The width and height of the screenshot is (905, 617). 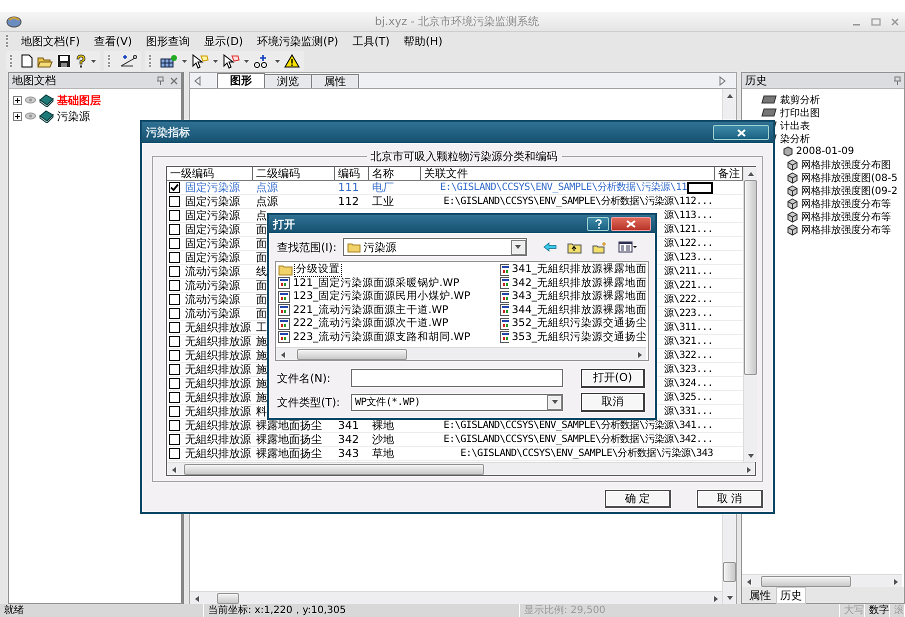 I want to click on file-path: E:\GISLAND\CCSYS\ENV_SAMPLE\分析数据\污染源\11, so click(x=563, y=187).